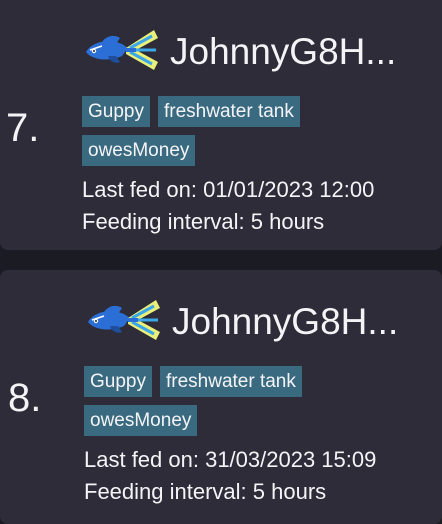 The height and width of the screenshot is (524, 442). I want to click on rank-number: 8., so click(25, 398).